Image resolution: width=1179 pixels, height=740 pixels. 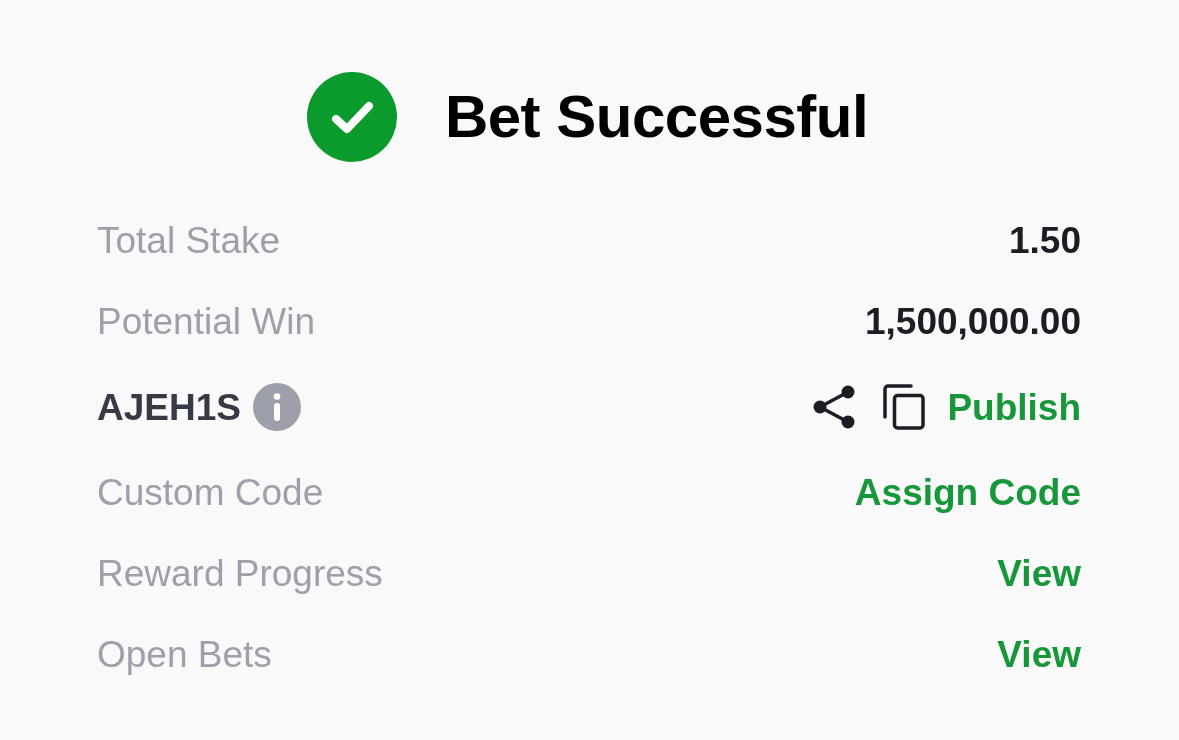 What do you see at coordinates (206, 321) in the screenshot?
I see `row-label: Potential Win` at bounding box center [206, 321].